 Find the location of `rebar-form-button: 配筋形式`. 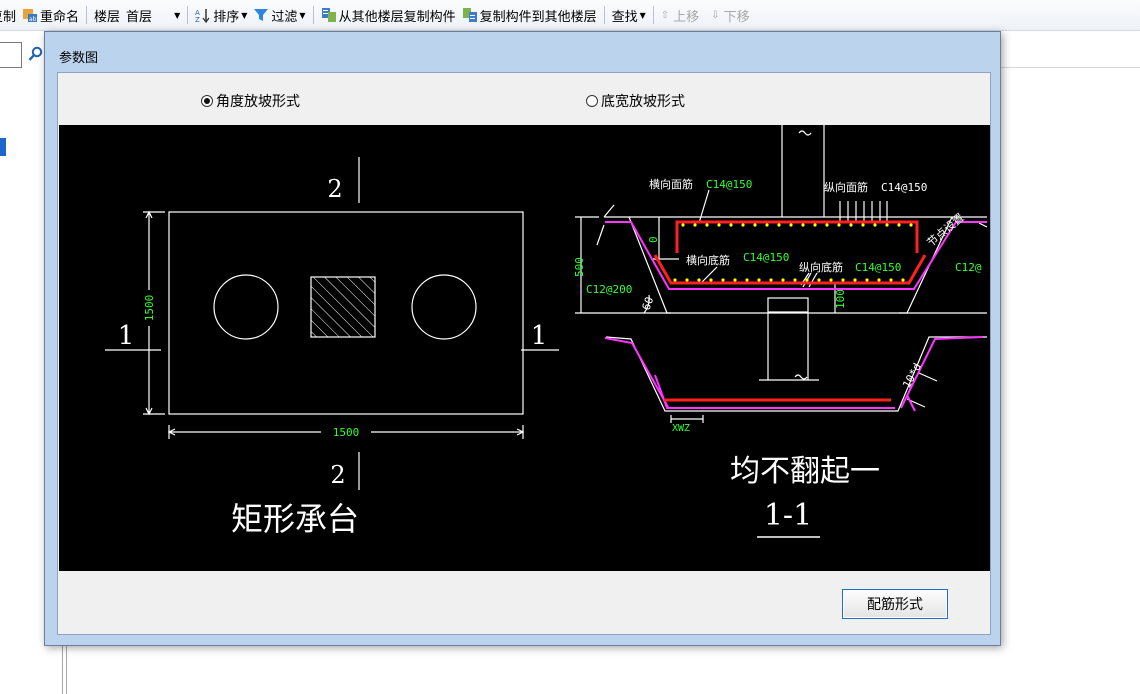

rebar-form-button: 配筋形式 is located at coordinates (895, 604).